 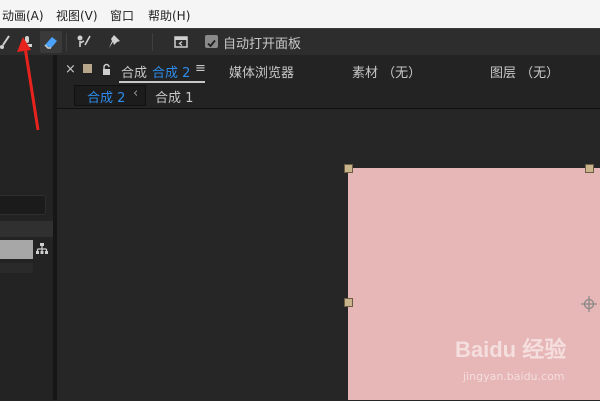 What do you see at coordinates (514, 376) in the screenshot?
I see `watermark-url: jingyan.baidu.com` at bounding box center [514, 376].